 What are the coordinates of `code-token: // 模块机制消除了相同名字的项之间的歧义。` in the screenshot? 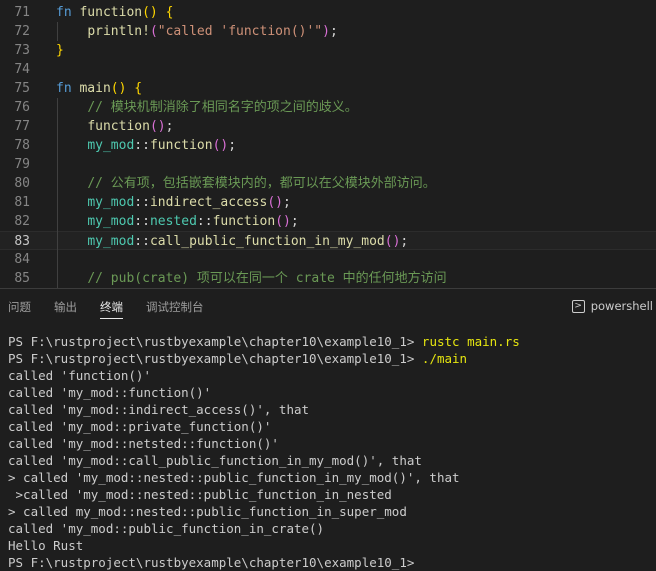 It's located at (222, 107).